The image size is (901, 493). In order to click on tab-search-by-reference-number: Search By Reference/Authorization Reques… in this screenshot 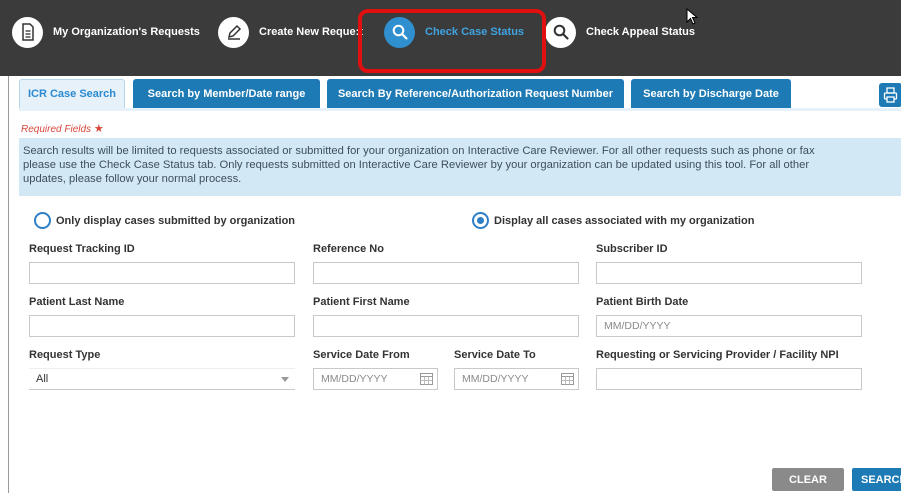, I will do `click(475, 93)`.